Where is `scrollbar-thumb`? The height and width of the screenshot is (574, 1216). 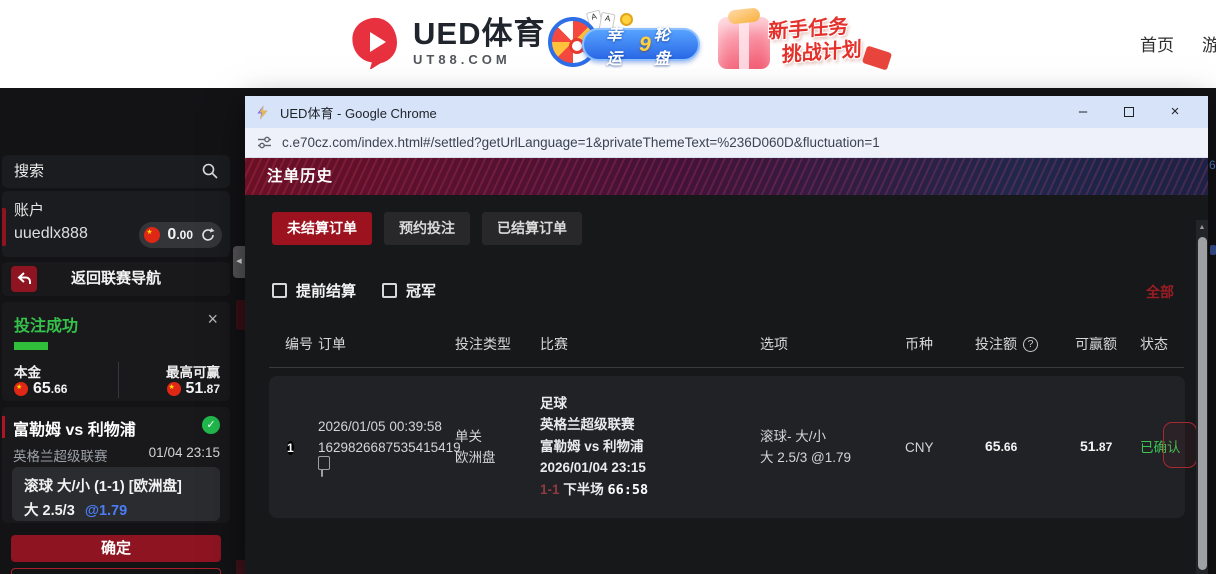
scrollbar-thumb is located at coordinates (1202, 403).